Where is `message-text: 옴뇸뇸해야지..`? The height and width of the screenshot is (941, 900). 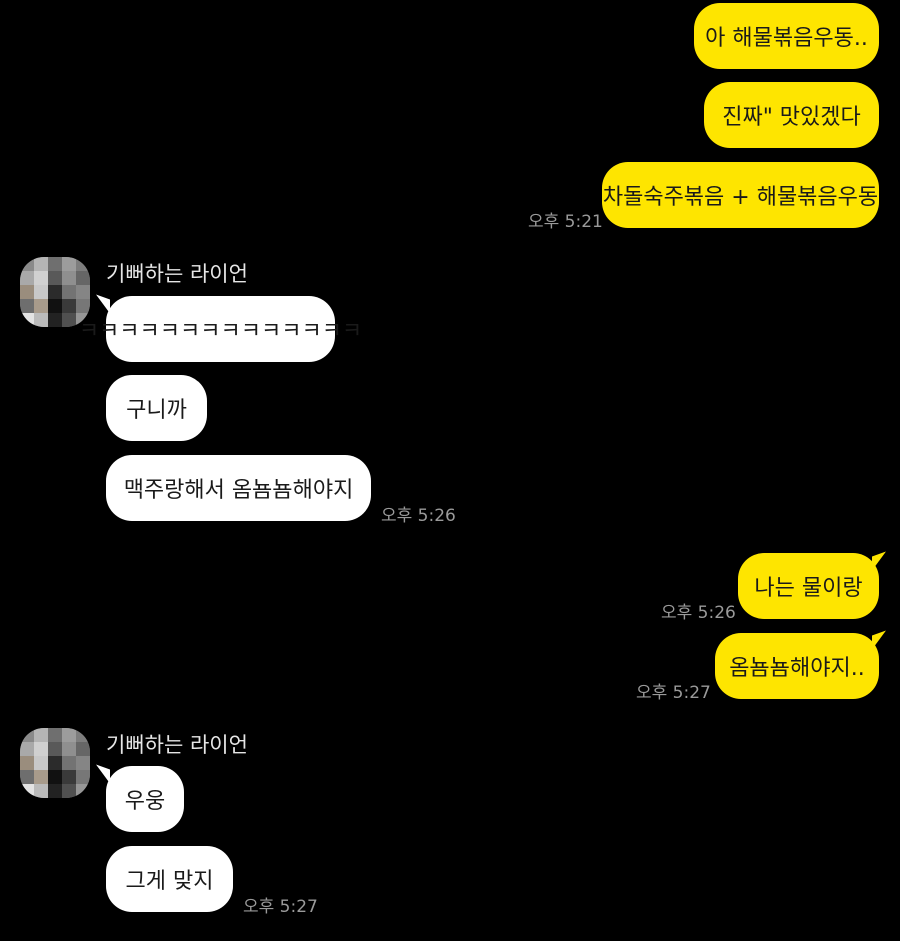 message-text: 옴뇸뇸해야지.. is located at coordinates (797, 668).